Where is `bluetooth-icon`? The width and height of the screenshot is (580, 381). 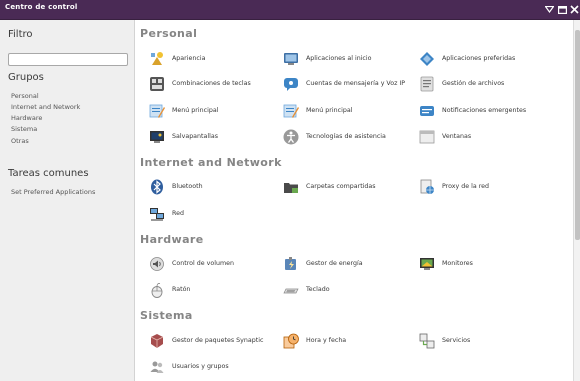
bluetooth-icon is located at coordinates (157, 187).